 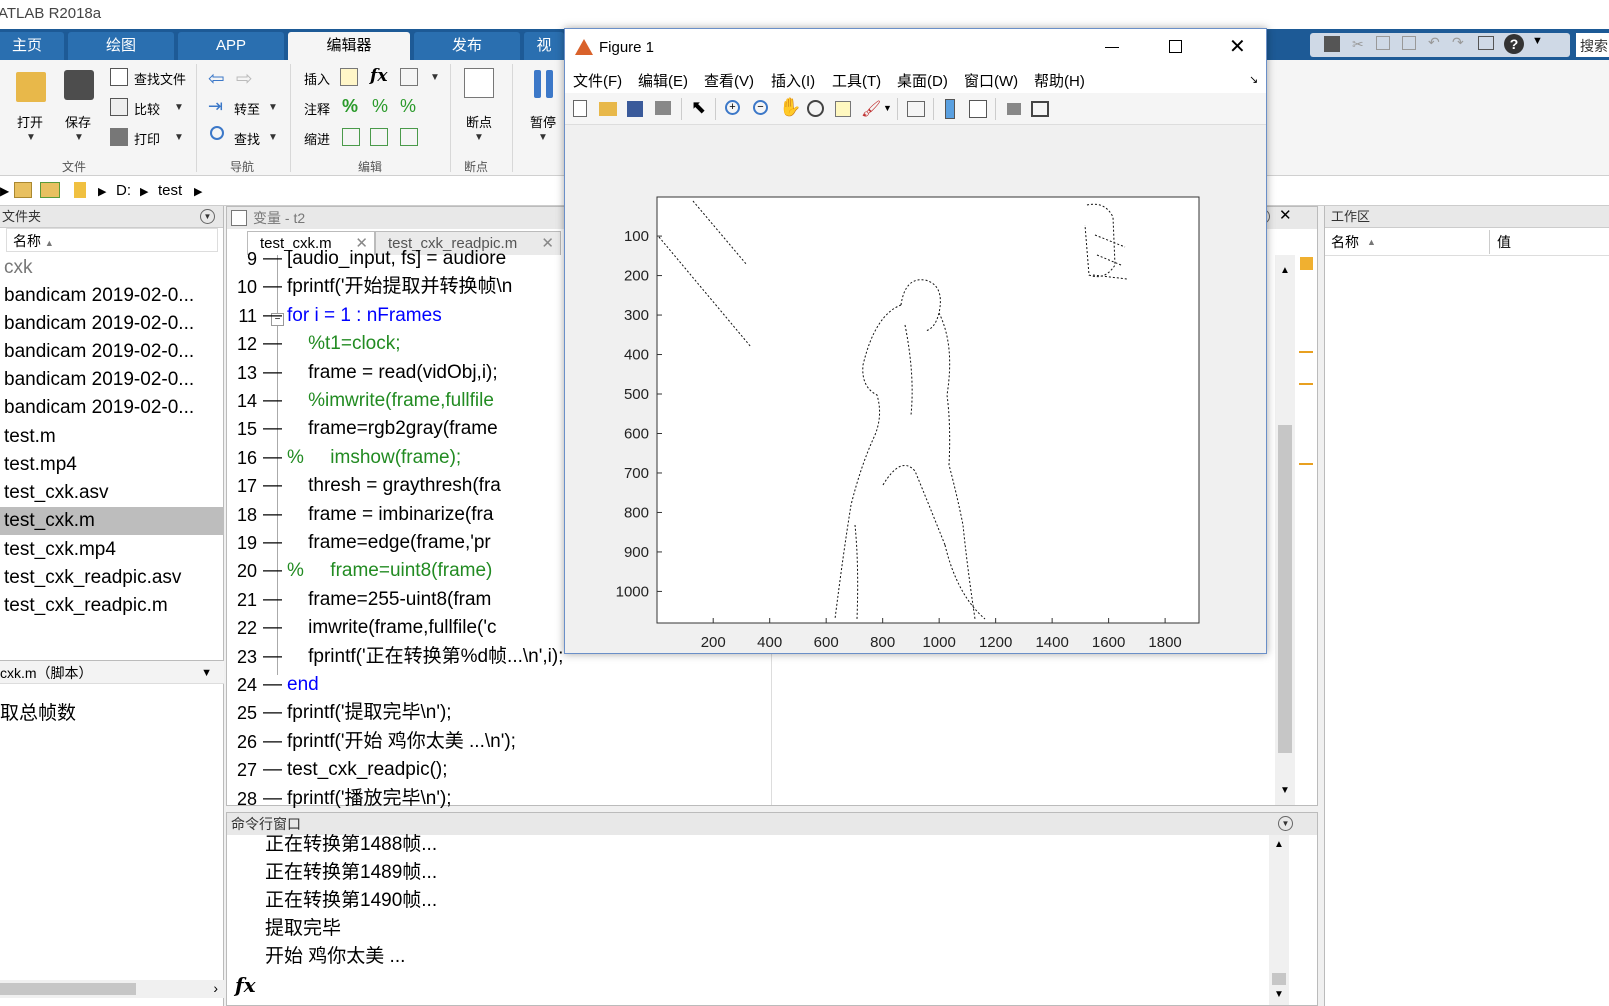 I want to click on back-arrow-icon: ⇦, so click(x=216, y=78).